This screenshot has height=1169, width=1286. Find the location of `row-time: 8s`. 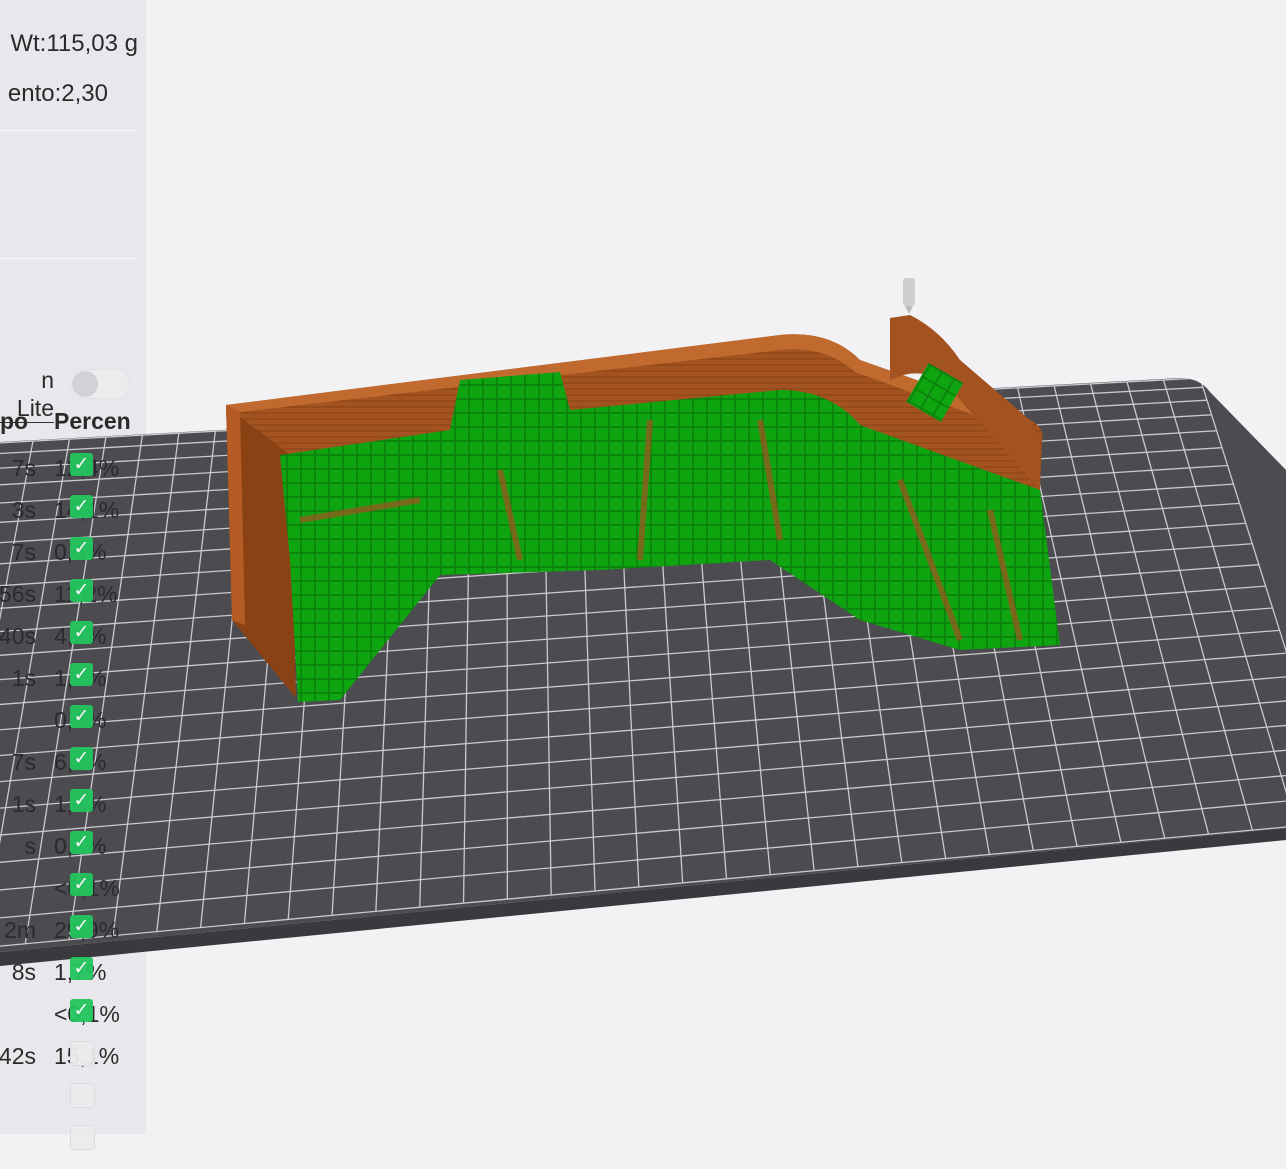

row-time: 8s is located at coordinates (24, 972).